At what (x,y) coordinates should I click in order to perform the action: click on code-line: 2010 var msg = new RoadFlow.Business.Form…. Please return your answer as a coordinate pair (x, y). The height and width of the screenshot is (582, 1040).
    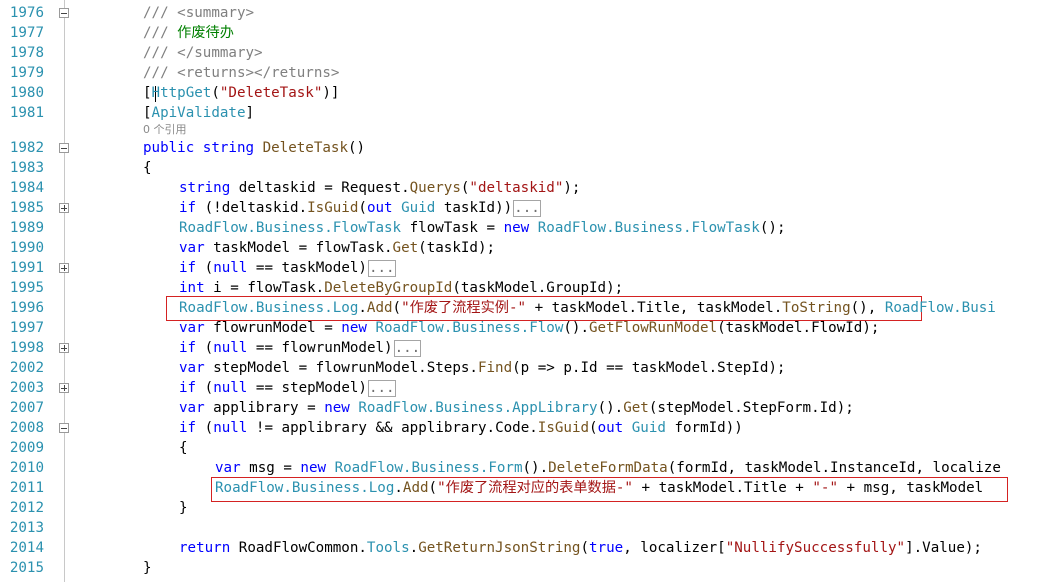
    Looking at the image, I should click on (520, 468).